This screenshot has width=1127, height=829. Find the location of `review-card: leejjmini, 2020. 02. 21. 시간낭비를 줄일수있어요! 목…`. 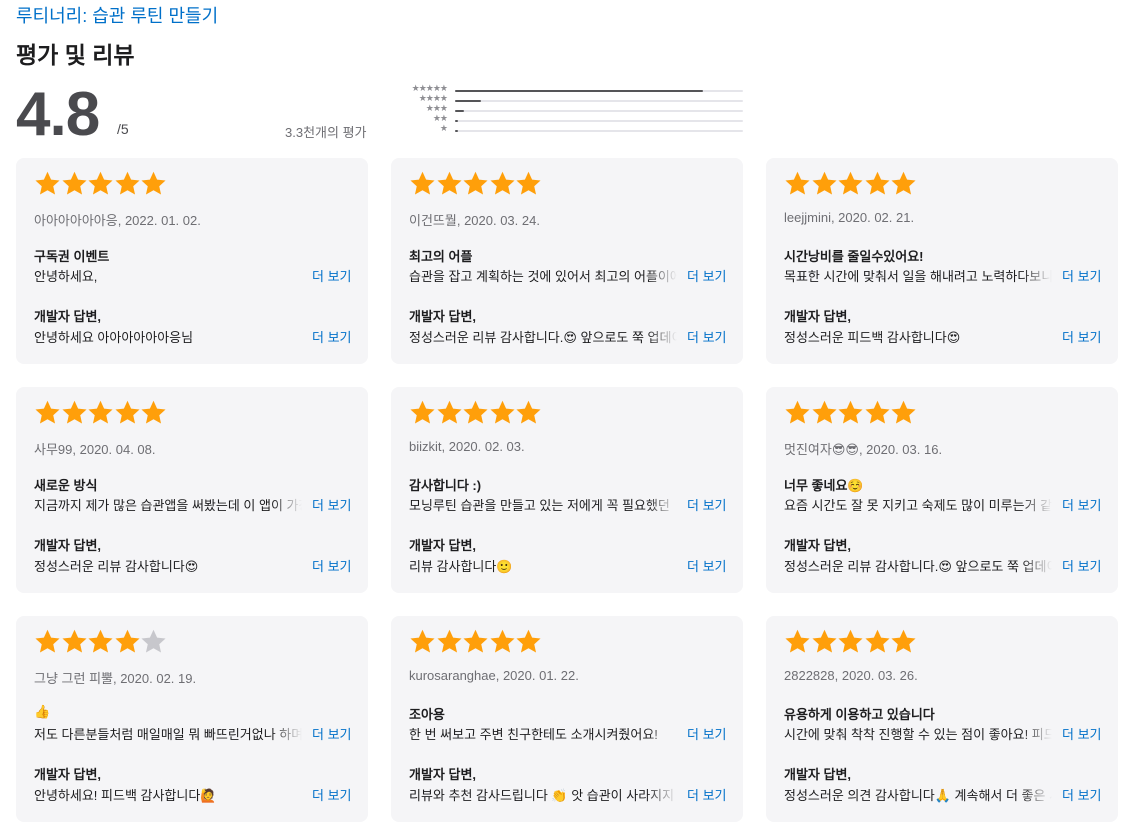

review-card: leejjmini, 2020. 02. 21. 시간낭비를 줄일수있어요! 목… is located at coordinates (942, 261).